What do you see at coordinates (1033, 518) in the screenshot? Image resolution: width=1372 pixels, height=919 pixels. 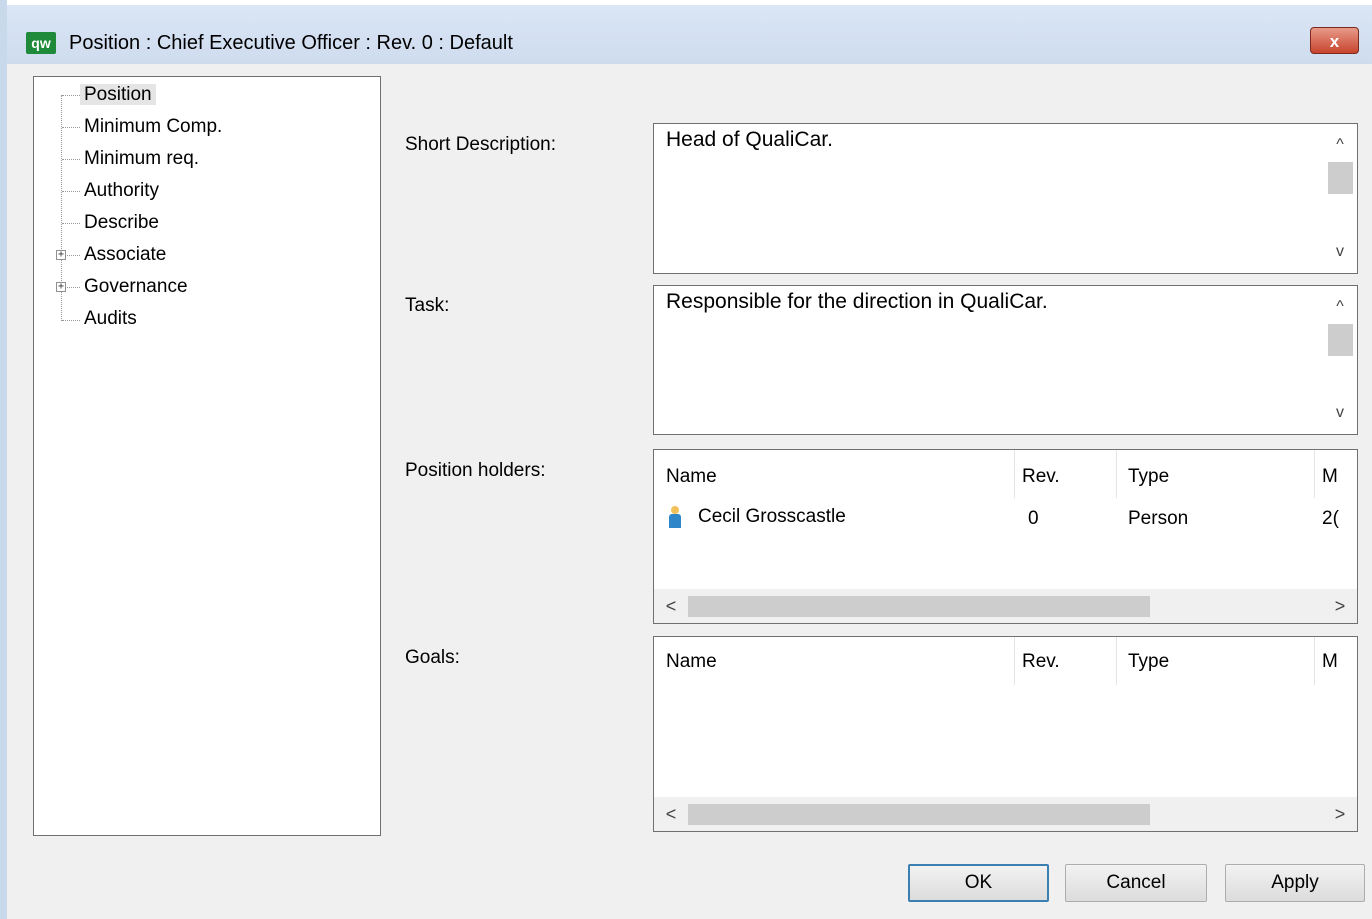 I see `cell-rev: 0` at bounding box center [1033, 518].